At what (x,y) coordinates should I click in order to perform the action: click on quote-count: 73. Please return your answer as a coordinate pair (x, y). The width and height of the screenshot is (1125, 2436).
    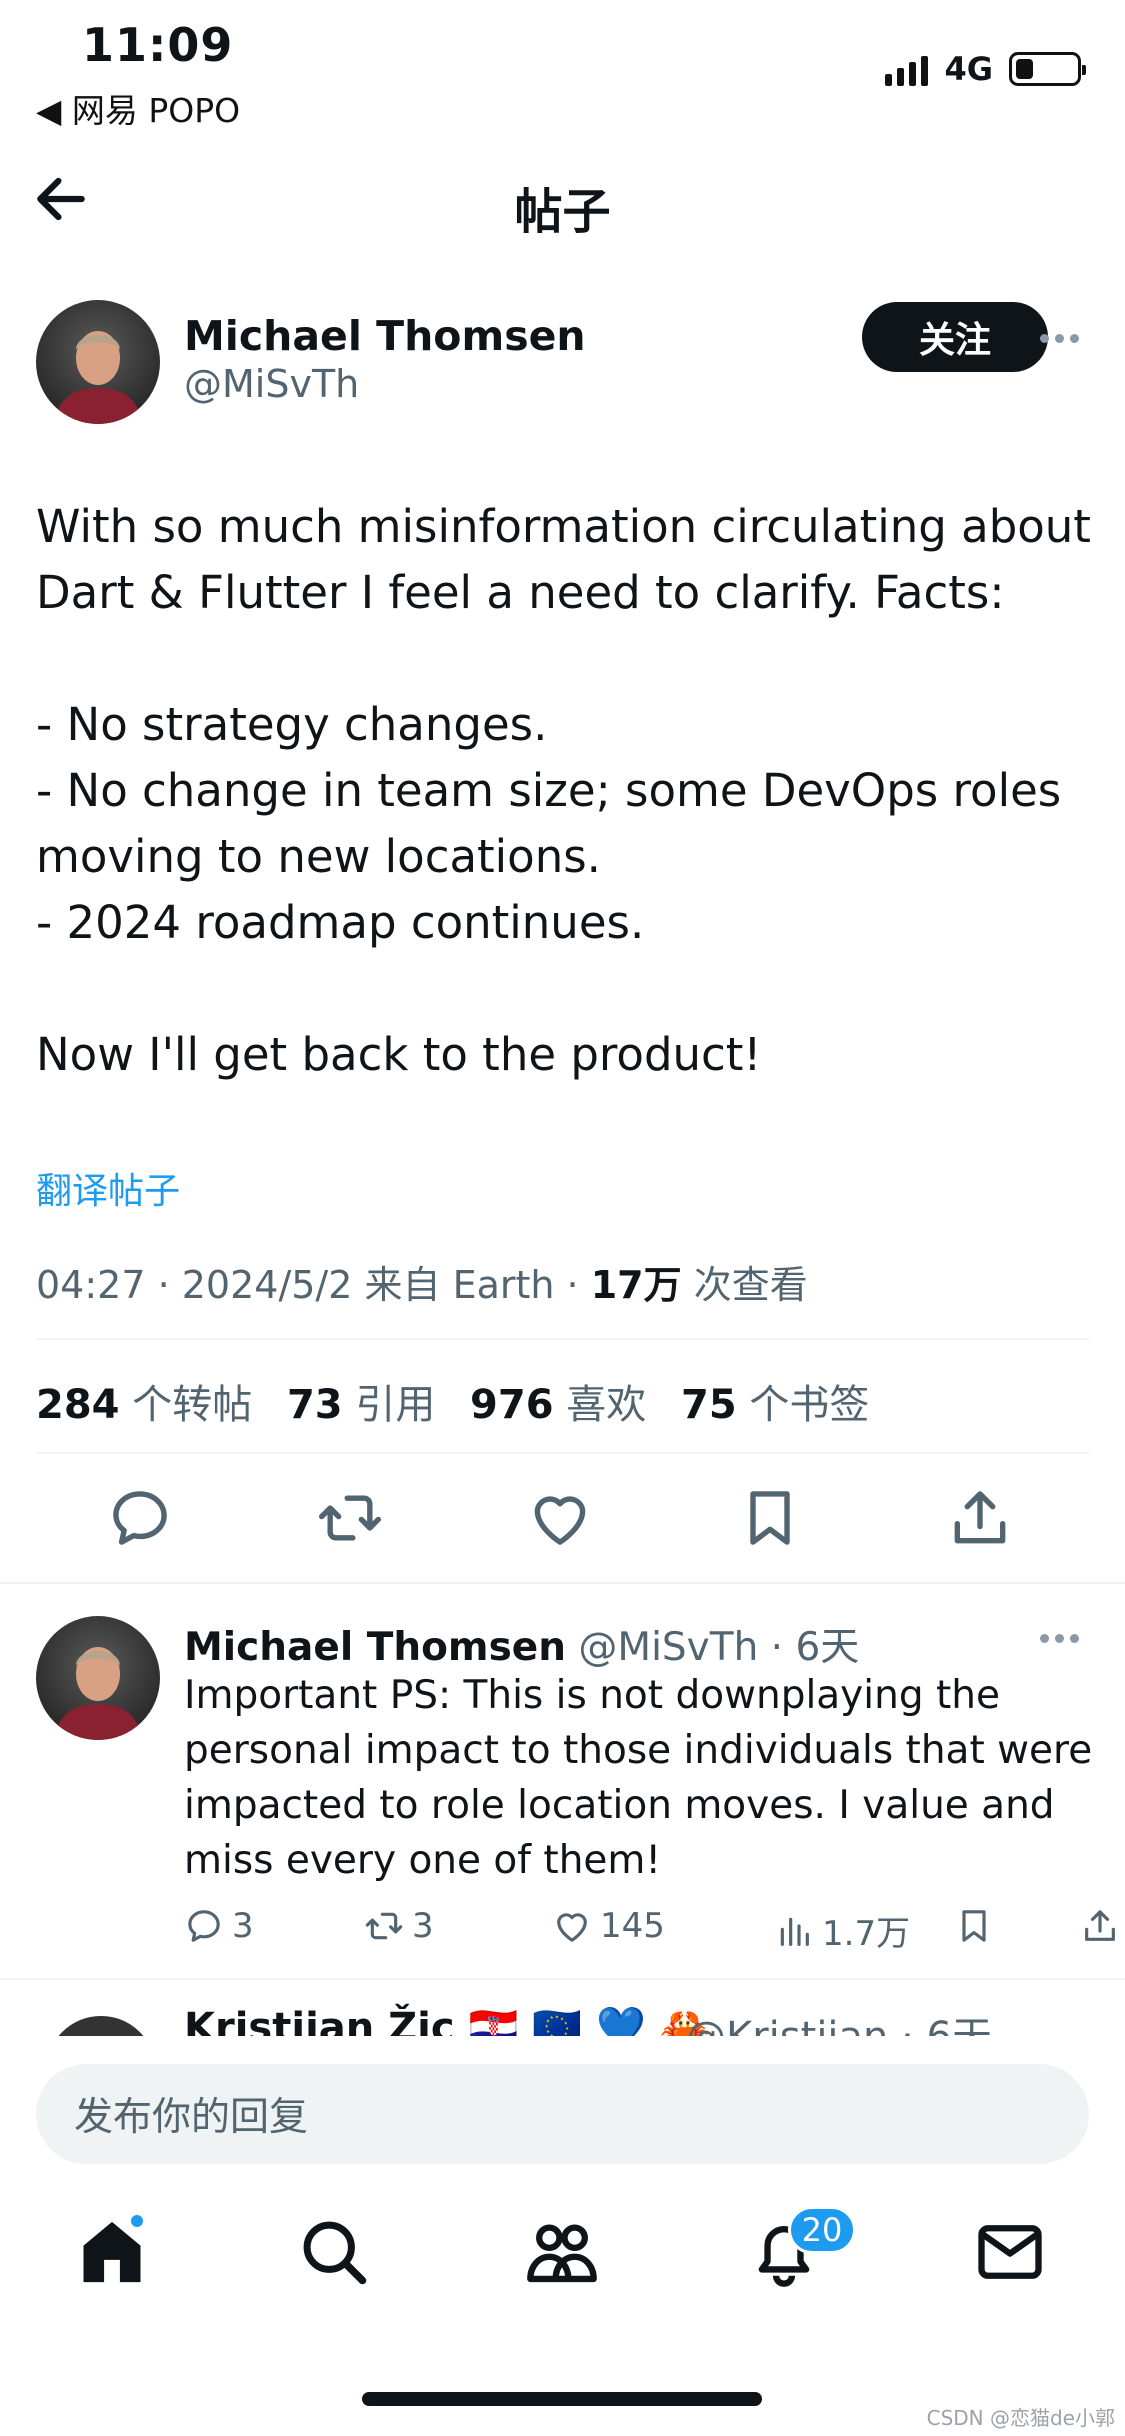
    Looking at the image, I should click on (315, 1405).